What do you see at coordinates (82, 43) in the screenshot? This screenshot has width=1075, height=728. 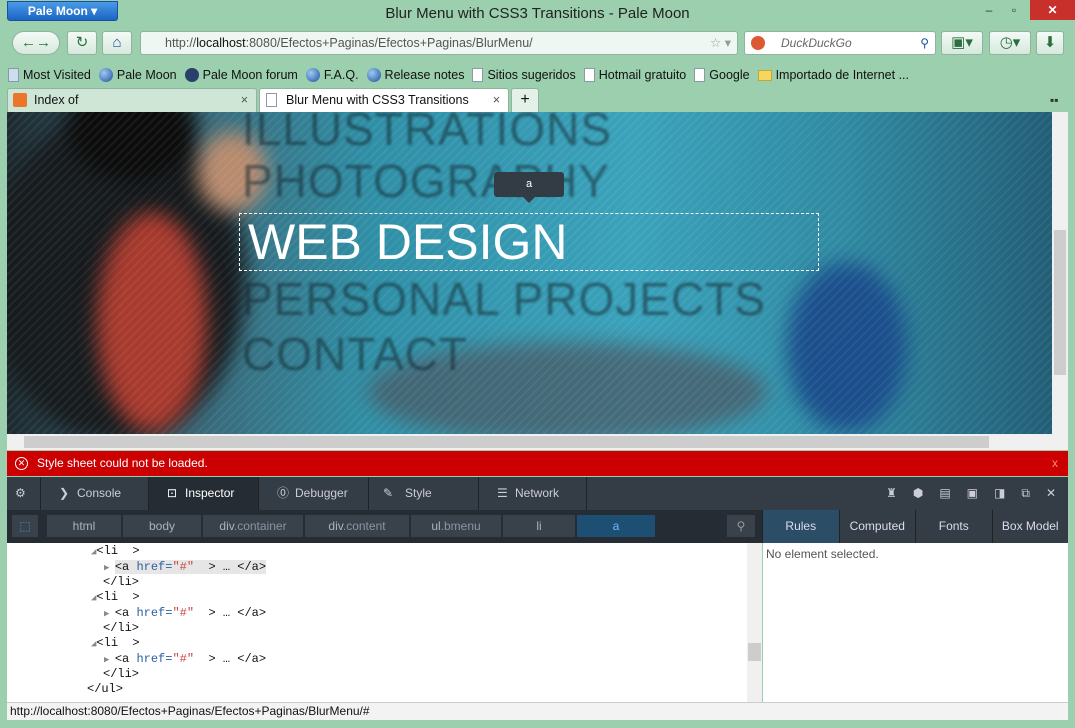 I see `reload-button: ↻` at bounding box center [82, 43].